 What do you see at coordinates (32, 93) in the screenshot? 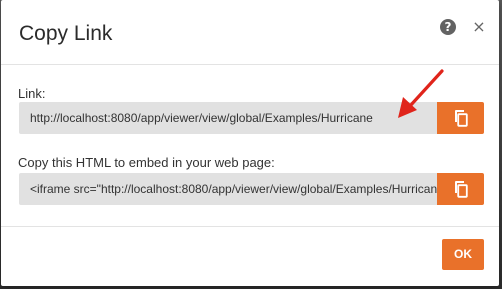
I see `link-label: Link:` at bounding box center [32, 93].